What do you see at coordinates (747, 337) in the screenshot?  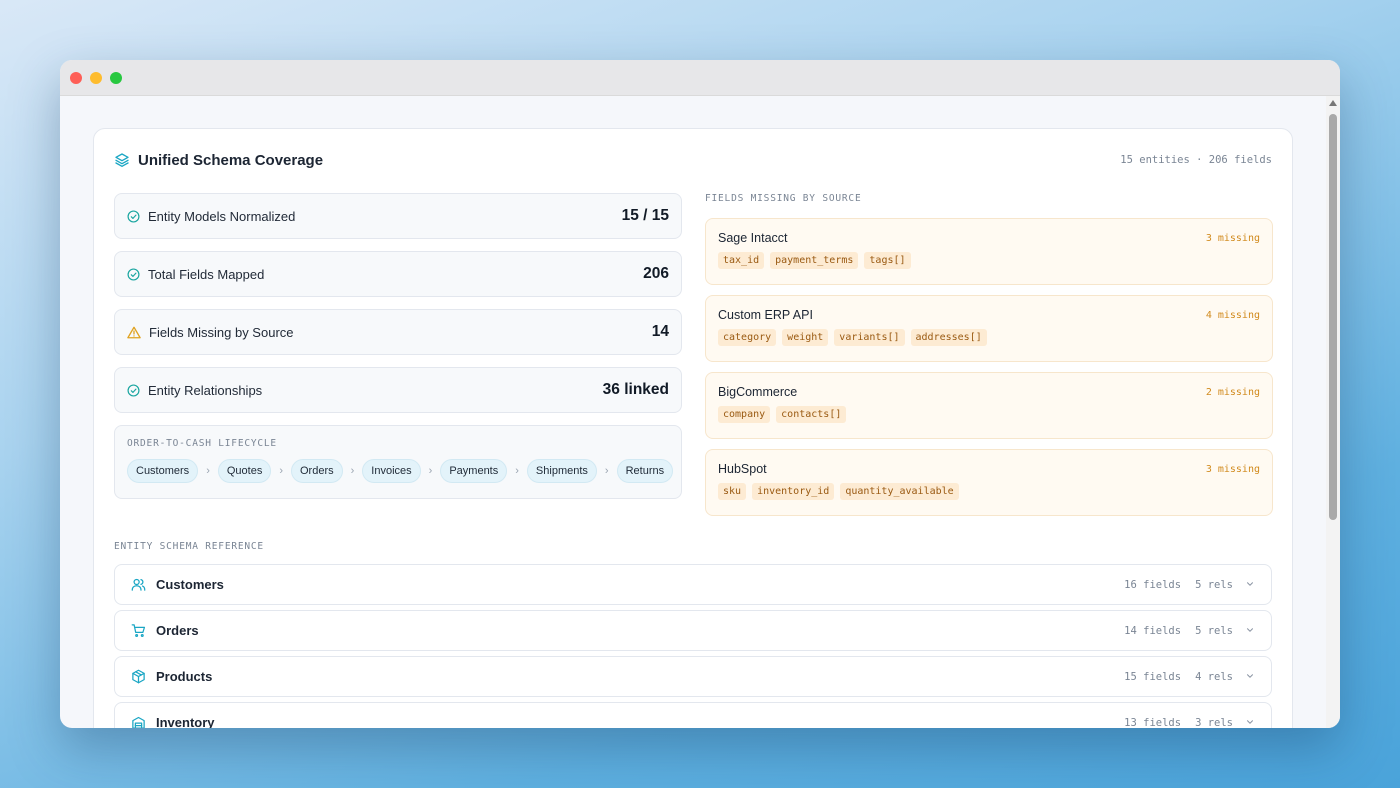 I see `missing-field-tag: category` at bounding box center [747, 337].